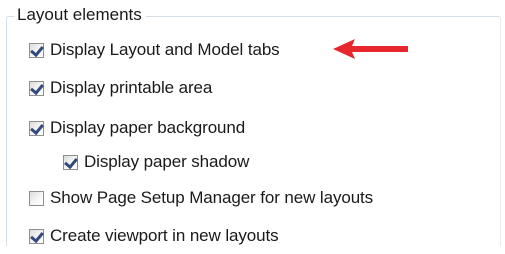 The image size is (505, 254). What do you see at coordinates (70, 162) in the screenshot?
I see `display-paper-shadow-checkbox` at bounding box center [70, 162].